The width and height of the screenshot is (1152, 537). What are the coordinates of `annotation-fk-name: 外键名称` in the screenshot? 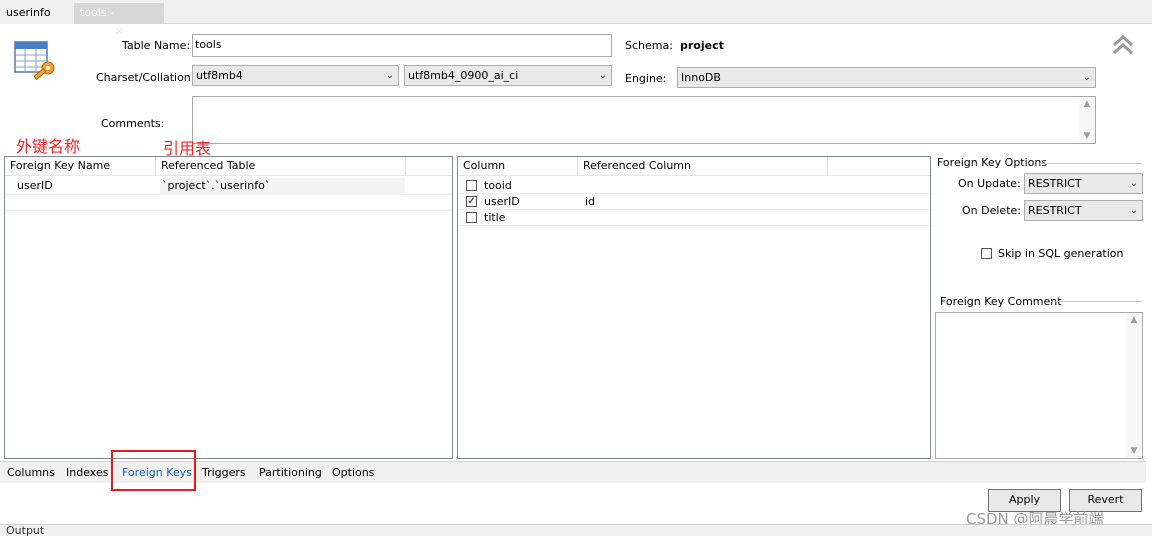 It's located at (48, 146).